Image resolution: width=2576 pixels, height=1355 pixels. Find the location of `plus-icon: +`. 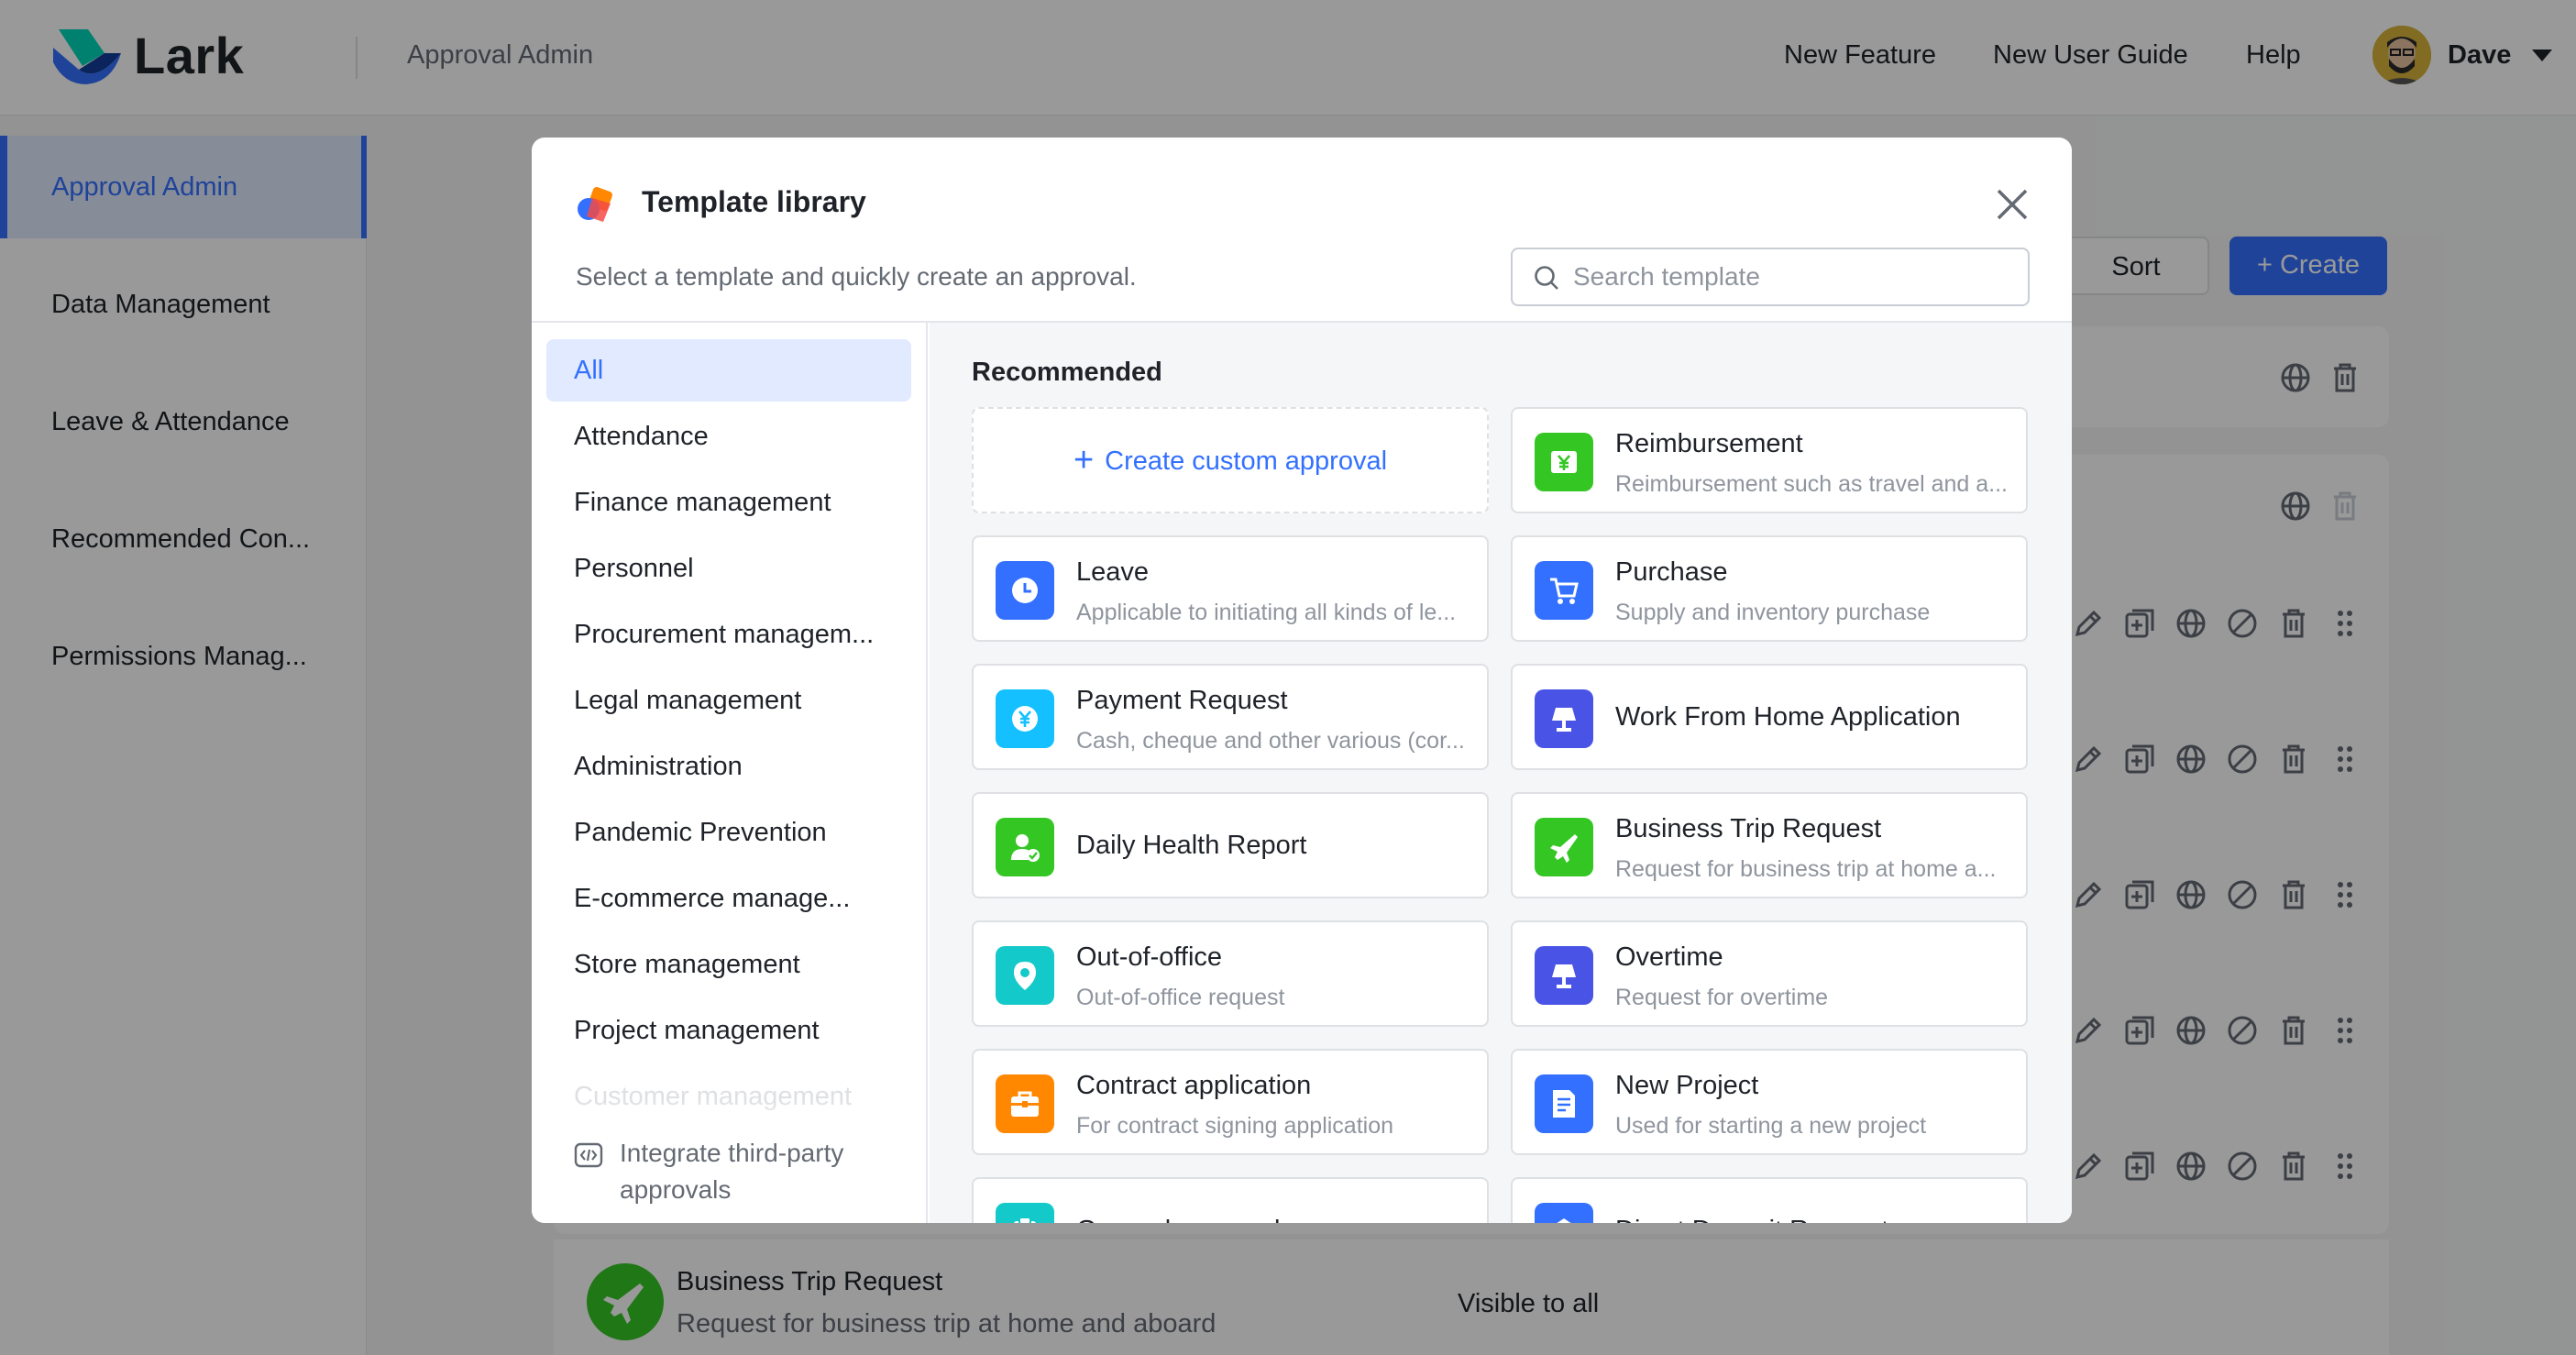

plus-icon: + is located at coordinates (1084, 460).